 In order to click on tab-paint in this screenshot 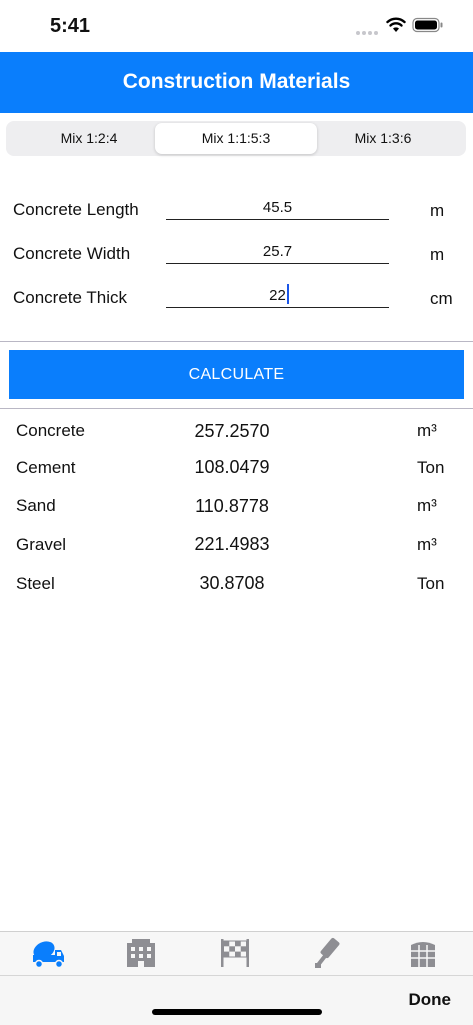, I will do `click(329, 954)`.